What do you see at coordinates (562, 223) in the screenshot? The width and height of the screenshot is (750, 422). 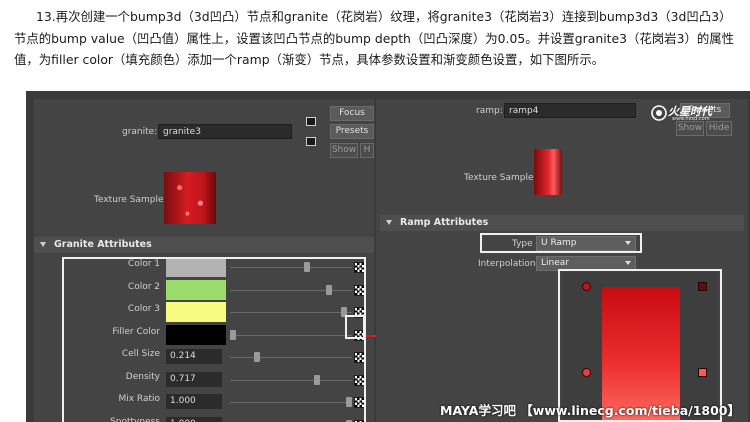 I see `ramp-attributes-header: Ramp Attributes` at bounding box center [562, 223].